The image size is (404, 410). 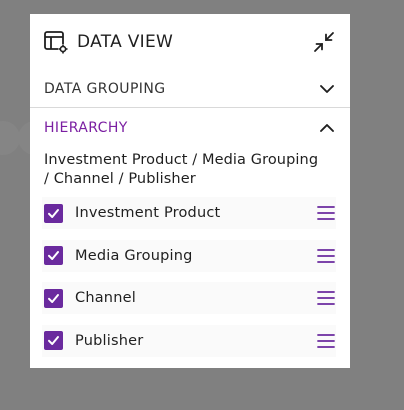 I want to click on data-grouping-section: DATA GROUPING, so click(x=190, y=89).